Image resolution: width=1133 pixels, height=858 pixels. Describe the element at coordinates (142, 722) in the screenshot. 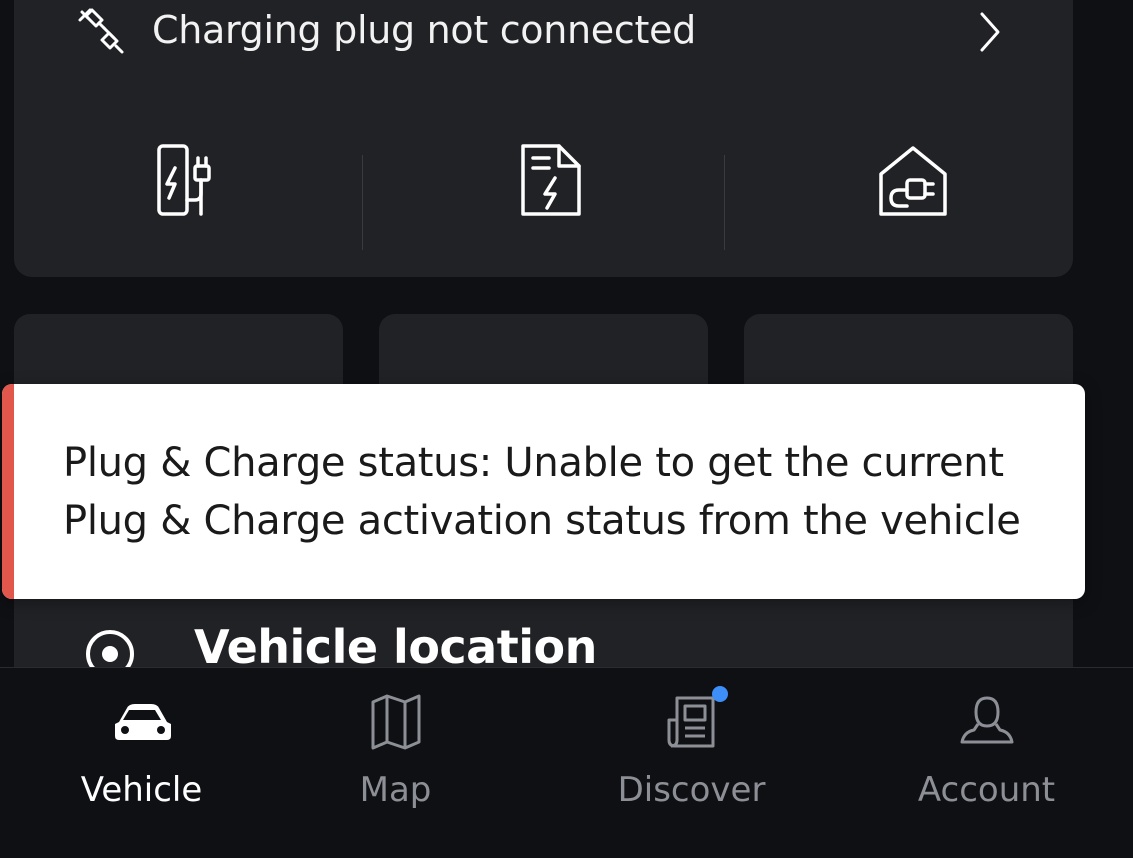

I see `car-icon` at that location.